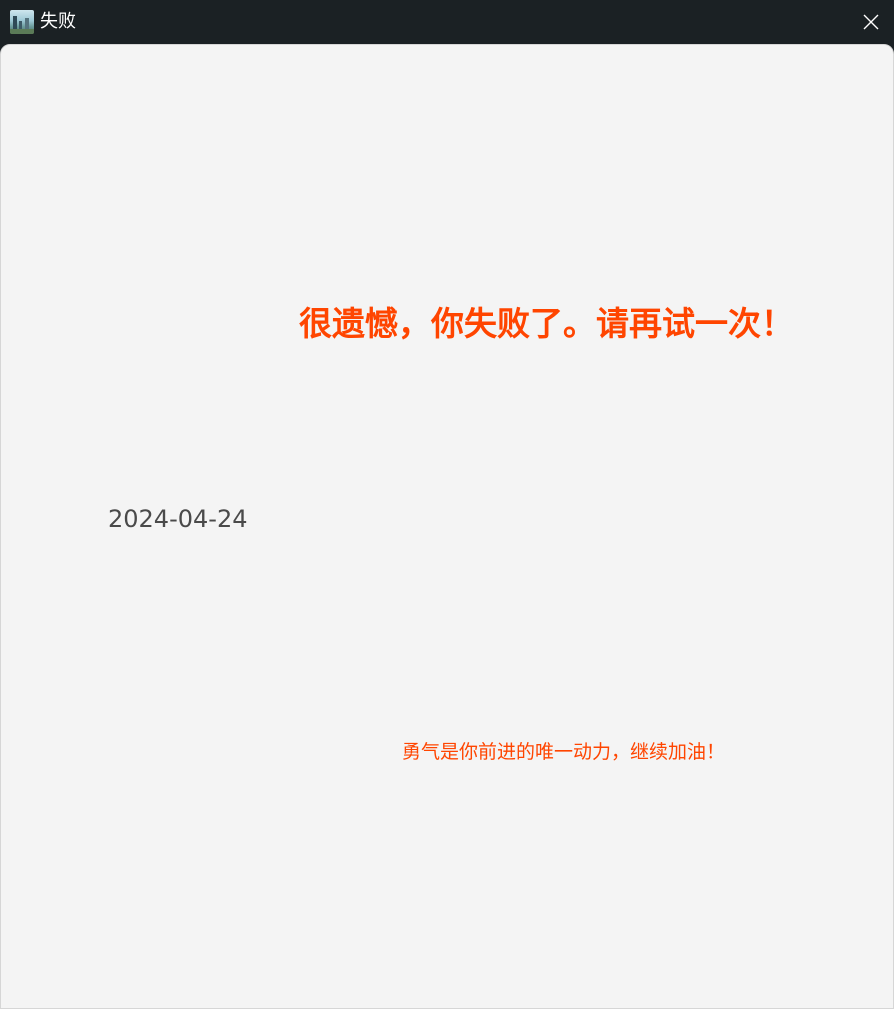 This screenshot has width=894, height=1009. What do you see at coordinates (58, 21) in the screenshot?
I see `window-title: 失败` at bounding box center [58, 21].